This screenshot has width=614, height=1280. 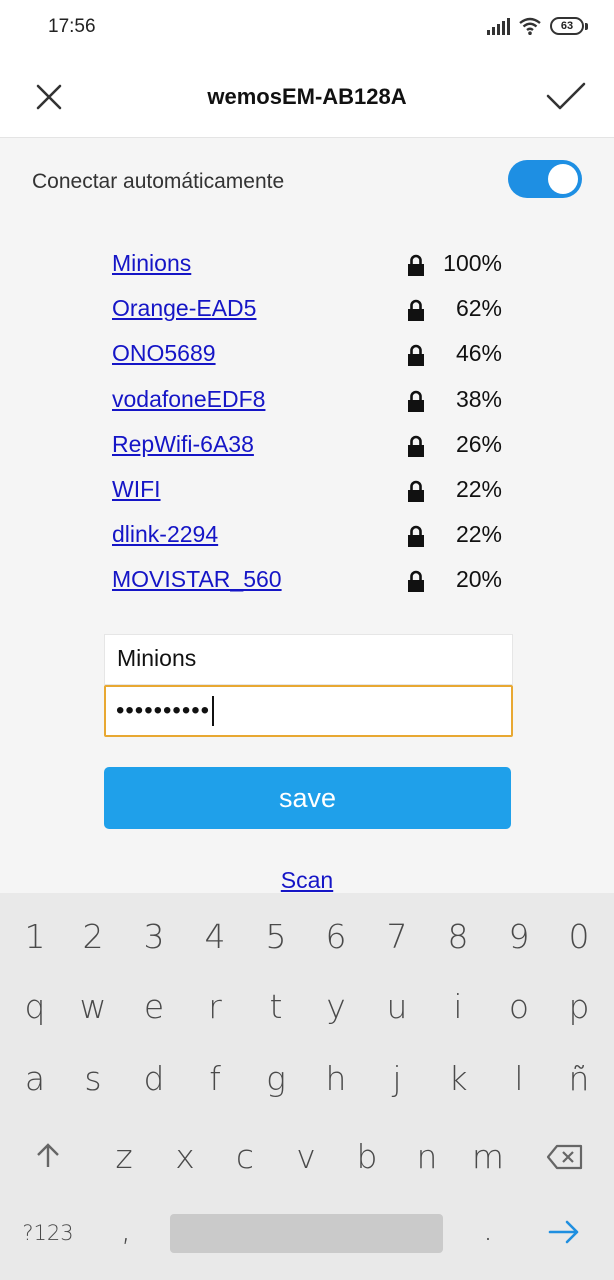 What do you see at coordinates (308, 400) in the screenshot?
I see `network-row: vodafoneEDF8 38%` at bounding box center [308, 400].